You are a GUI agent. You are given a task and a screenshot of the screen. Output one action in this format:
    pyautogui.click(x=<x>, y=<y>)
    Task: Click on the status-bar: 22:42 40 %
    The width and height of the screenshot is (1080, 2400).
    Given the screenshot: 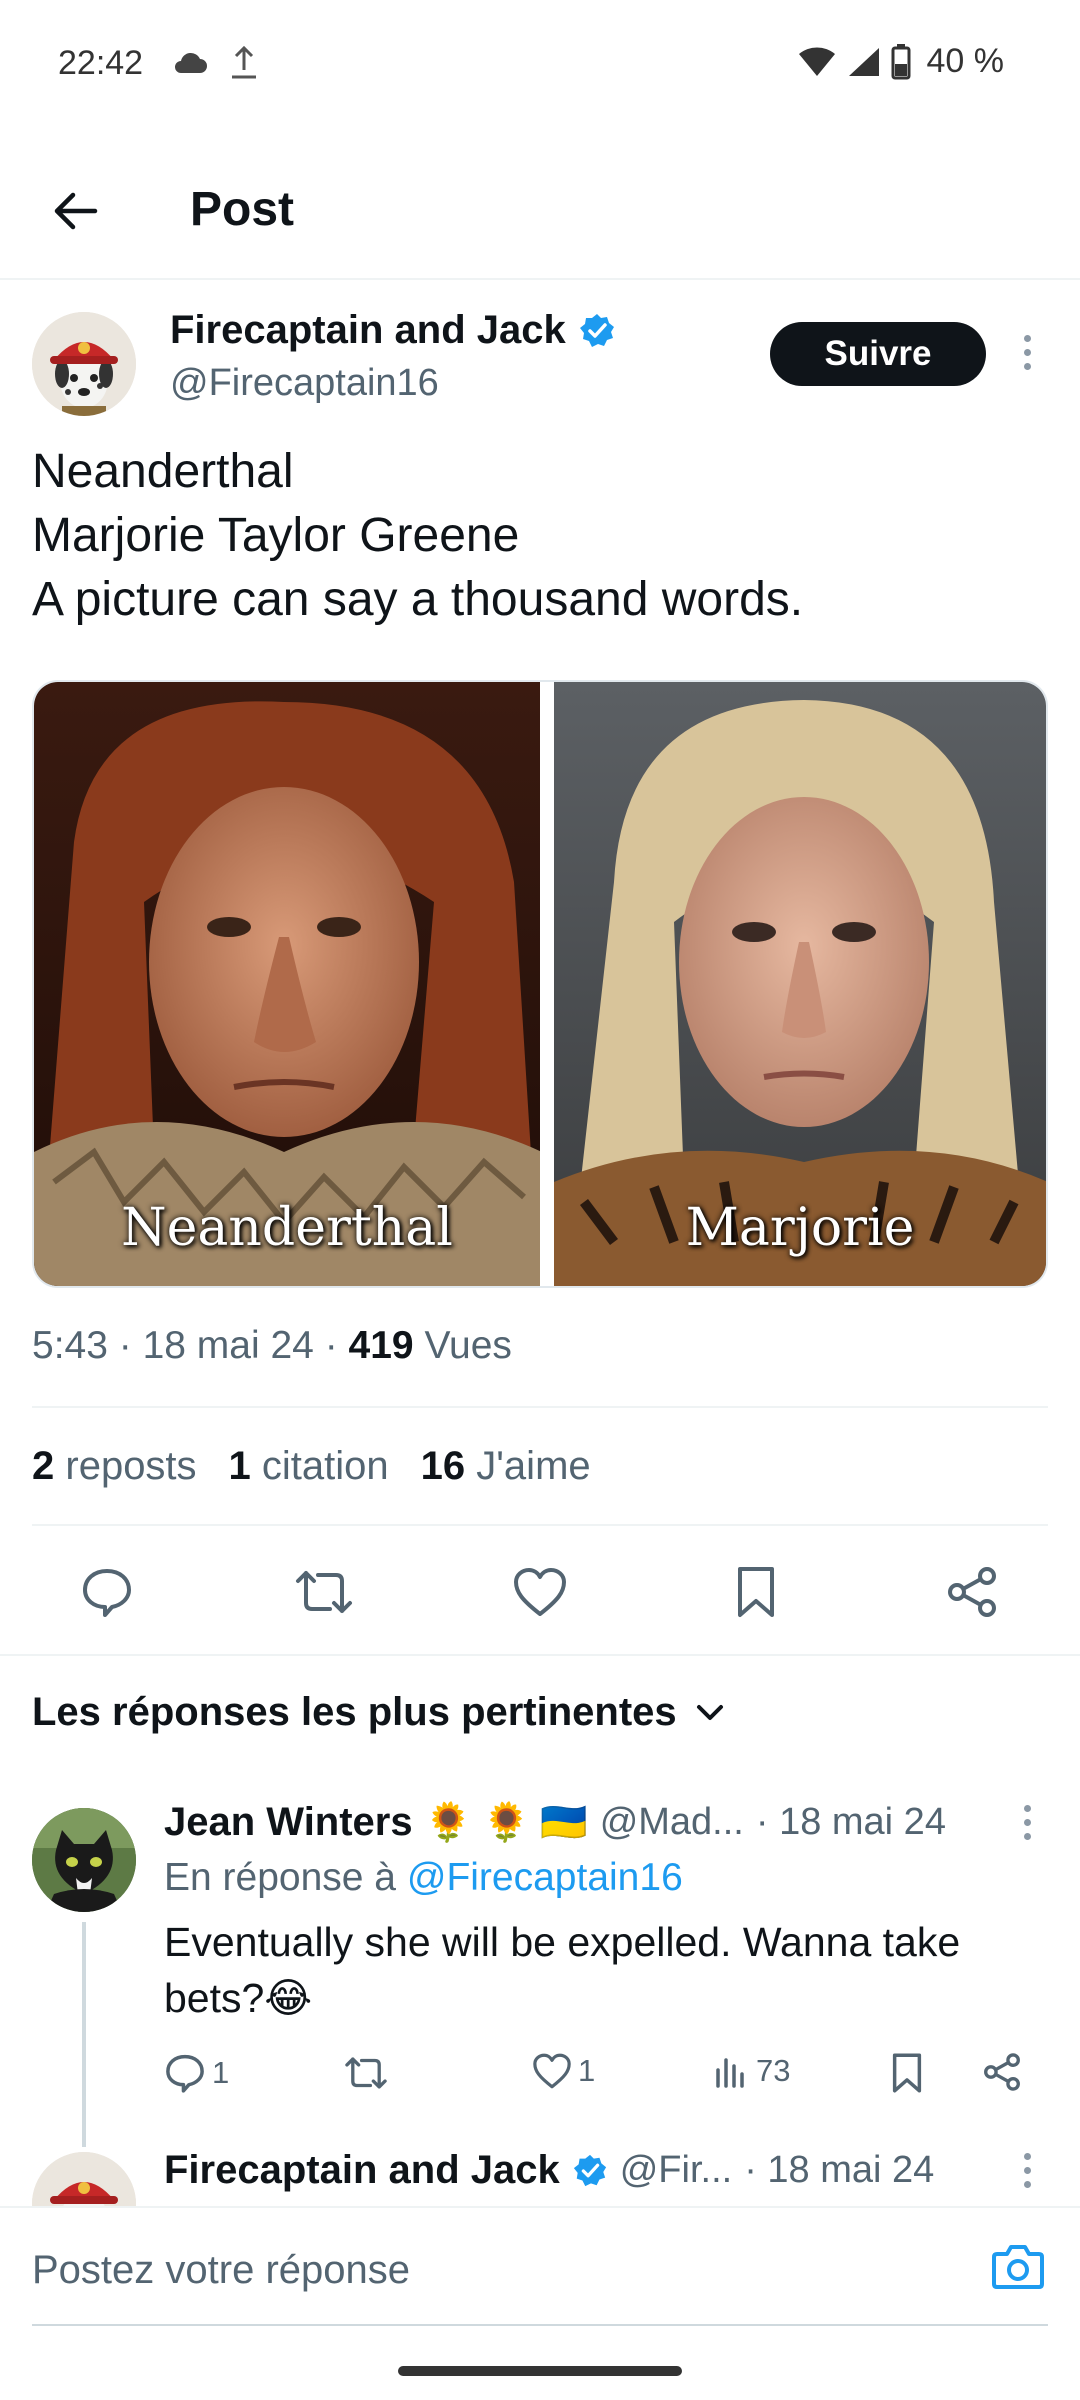 What is the action you would take?
    pyautogui.click(x=540, y=65)
    